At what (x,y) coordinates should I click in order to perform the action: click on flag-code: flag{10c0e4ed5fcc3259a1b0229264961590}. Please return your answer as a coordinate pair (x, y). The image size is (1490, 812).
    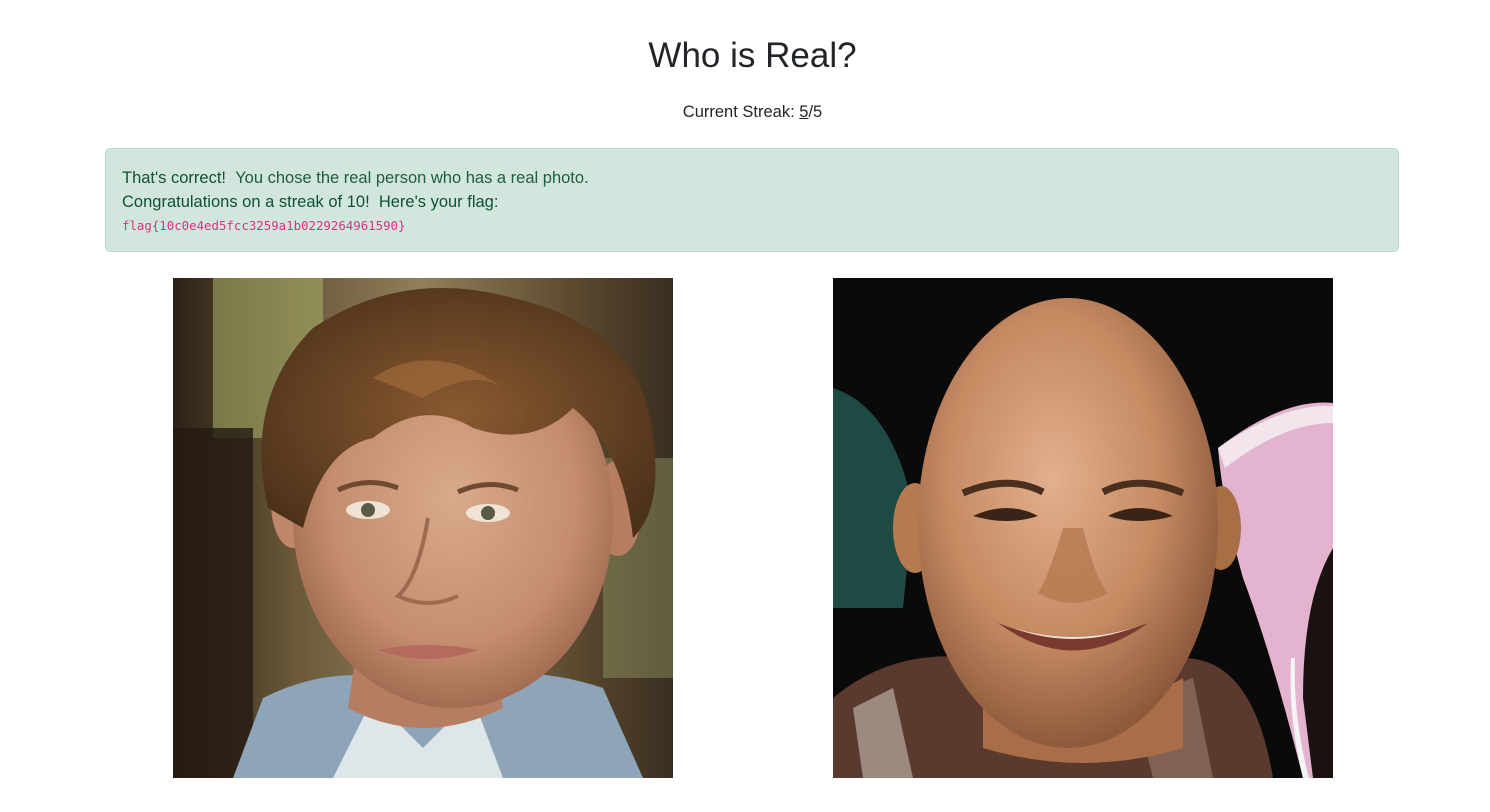
    Looking at the image, I should click on (264, 225).